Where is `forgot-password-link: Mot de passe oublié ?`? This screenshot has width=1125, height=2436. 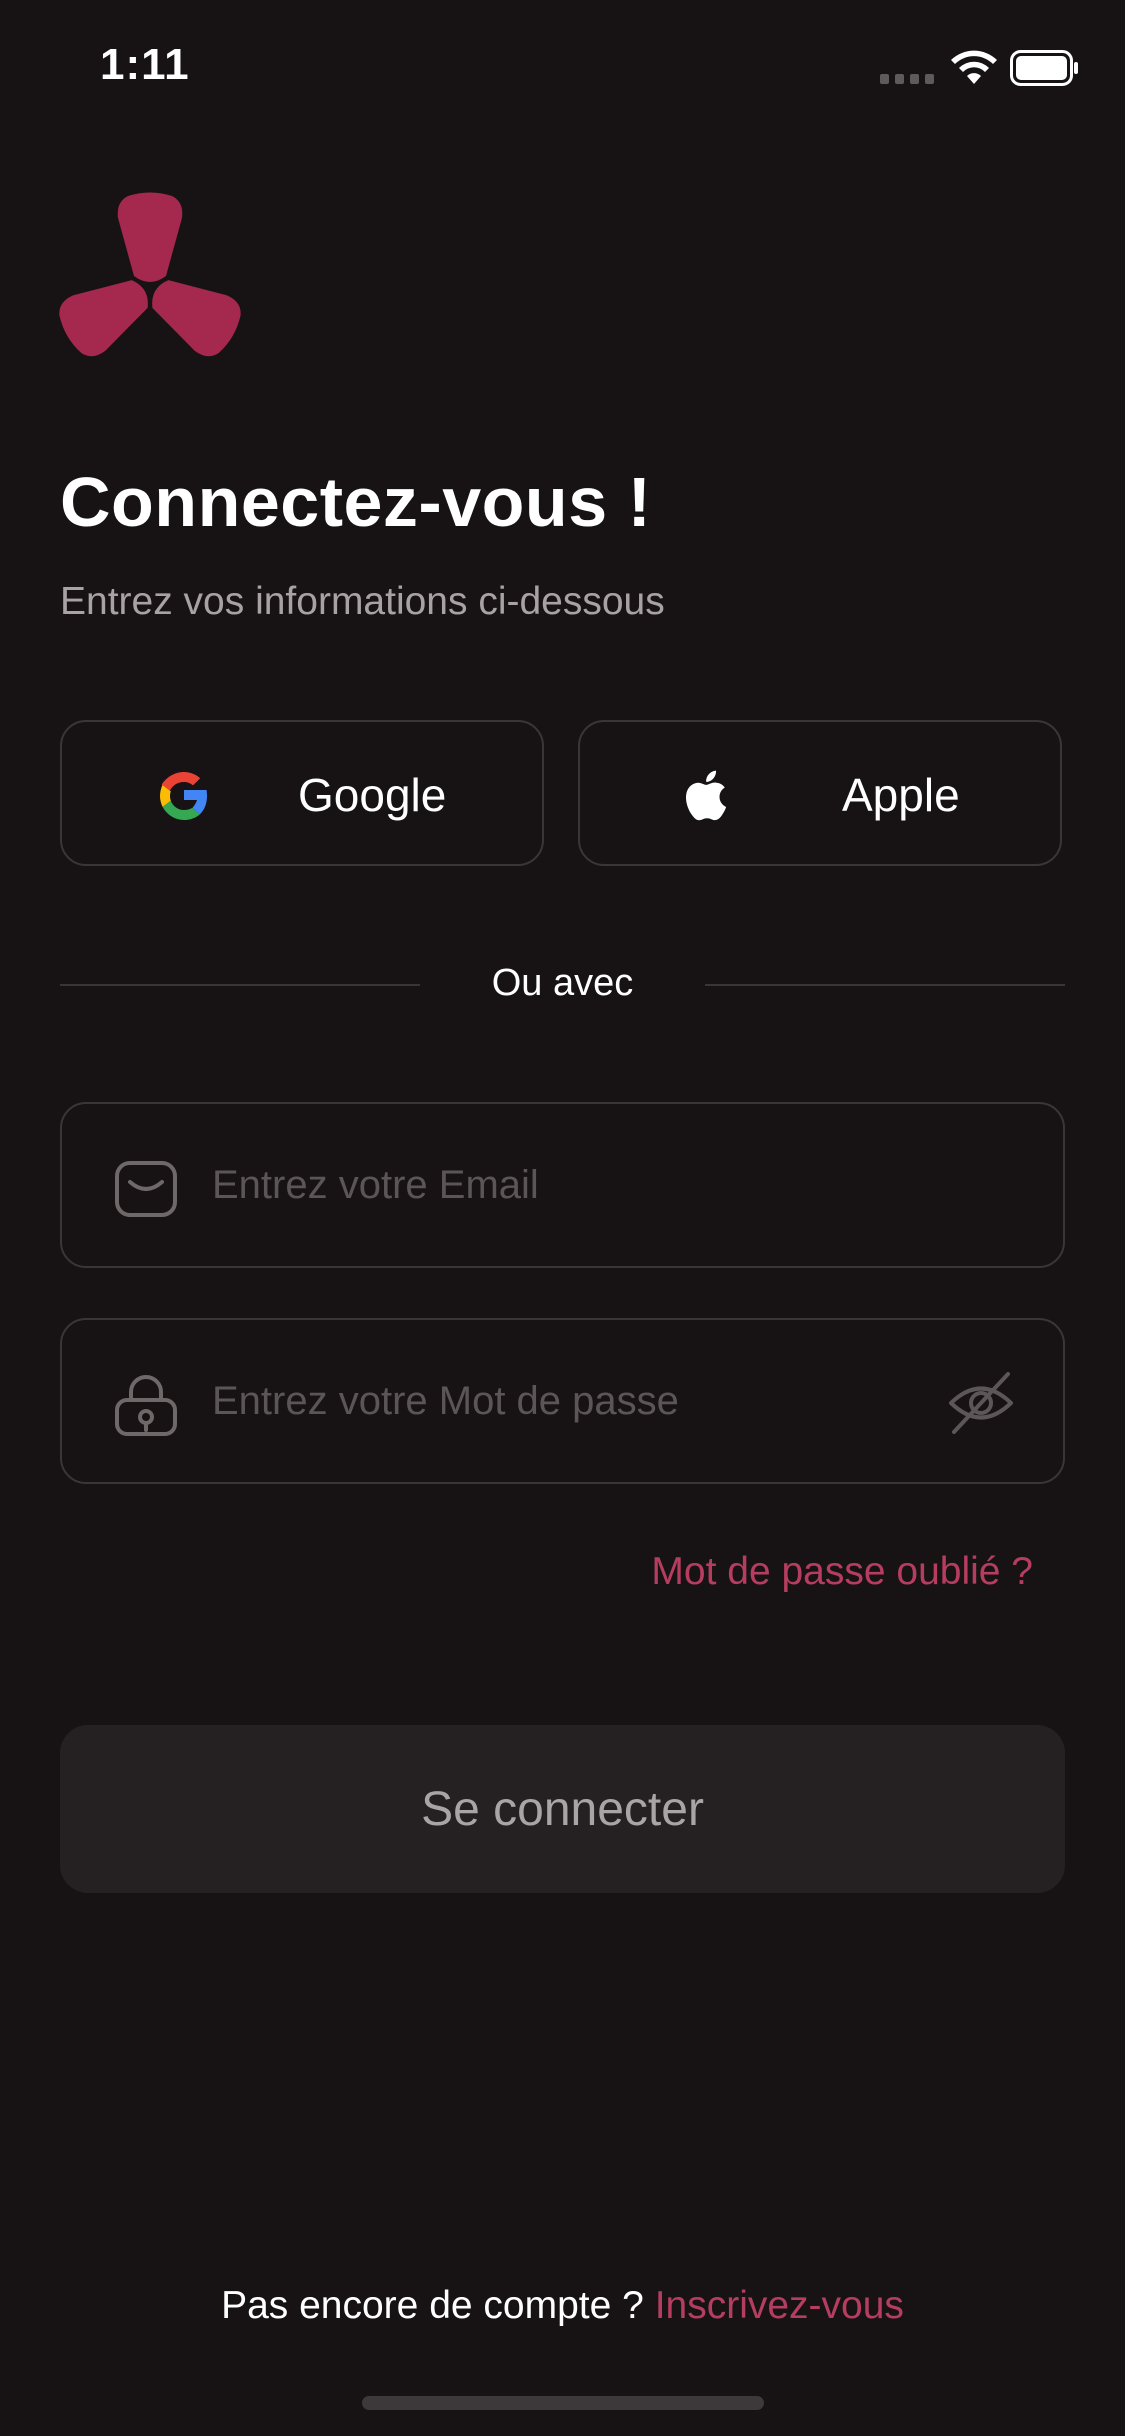 forgot-password-link: Mot de passe oublié ? is located at coordinates (831, 1572).